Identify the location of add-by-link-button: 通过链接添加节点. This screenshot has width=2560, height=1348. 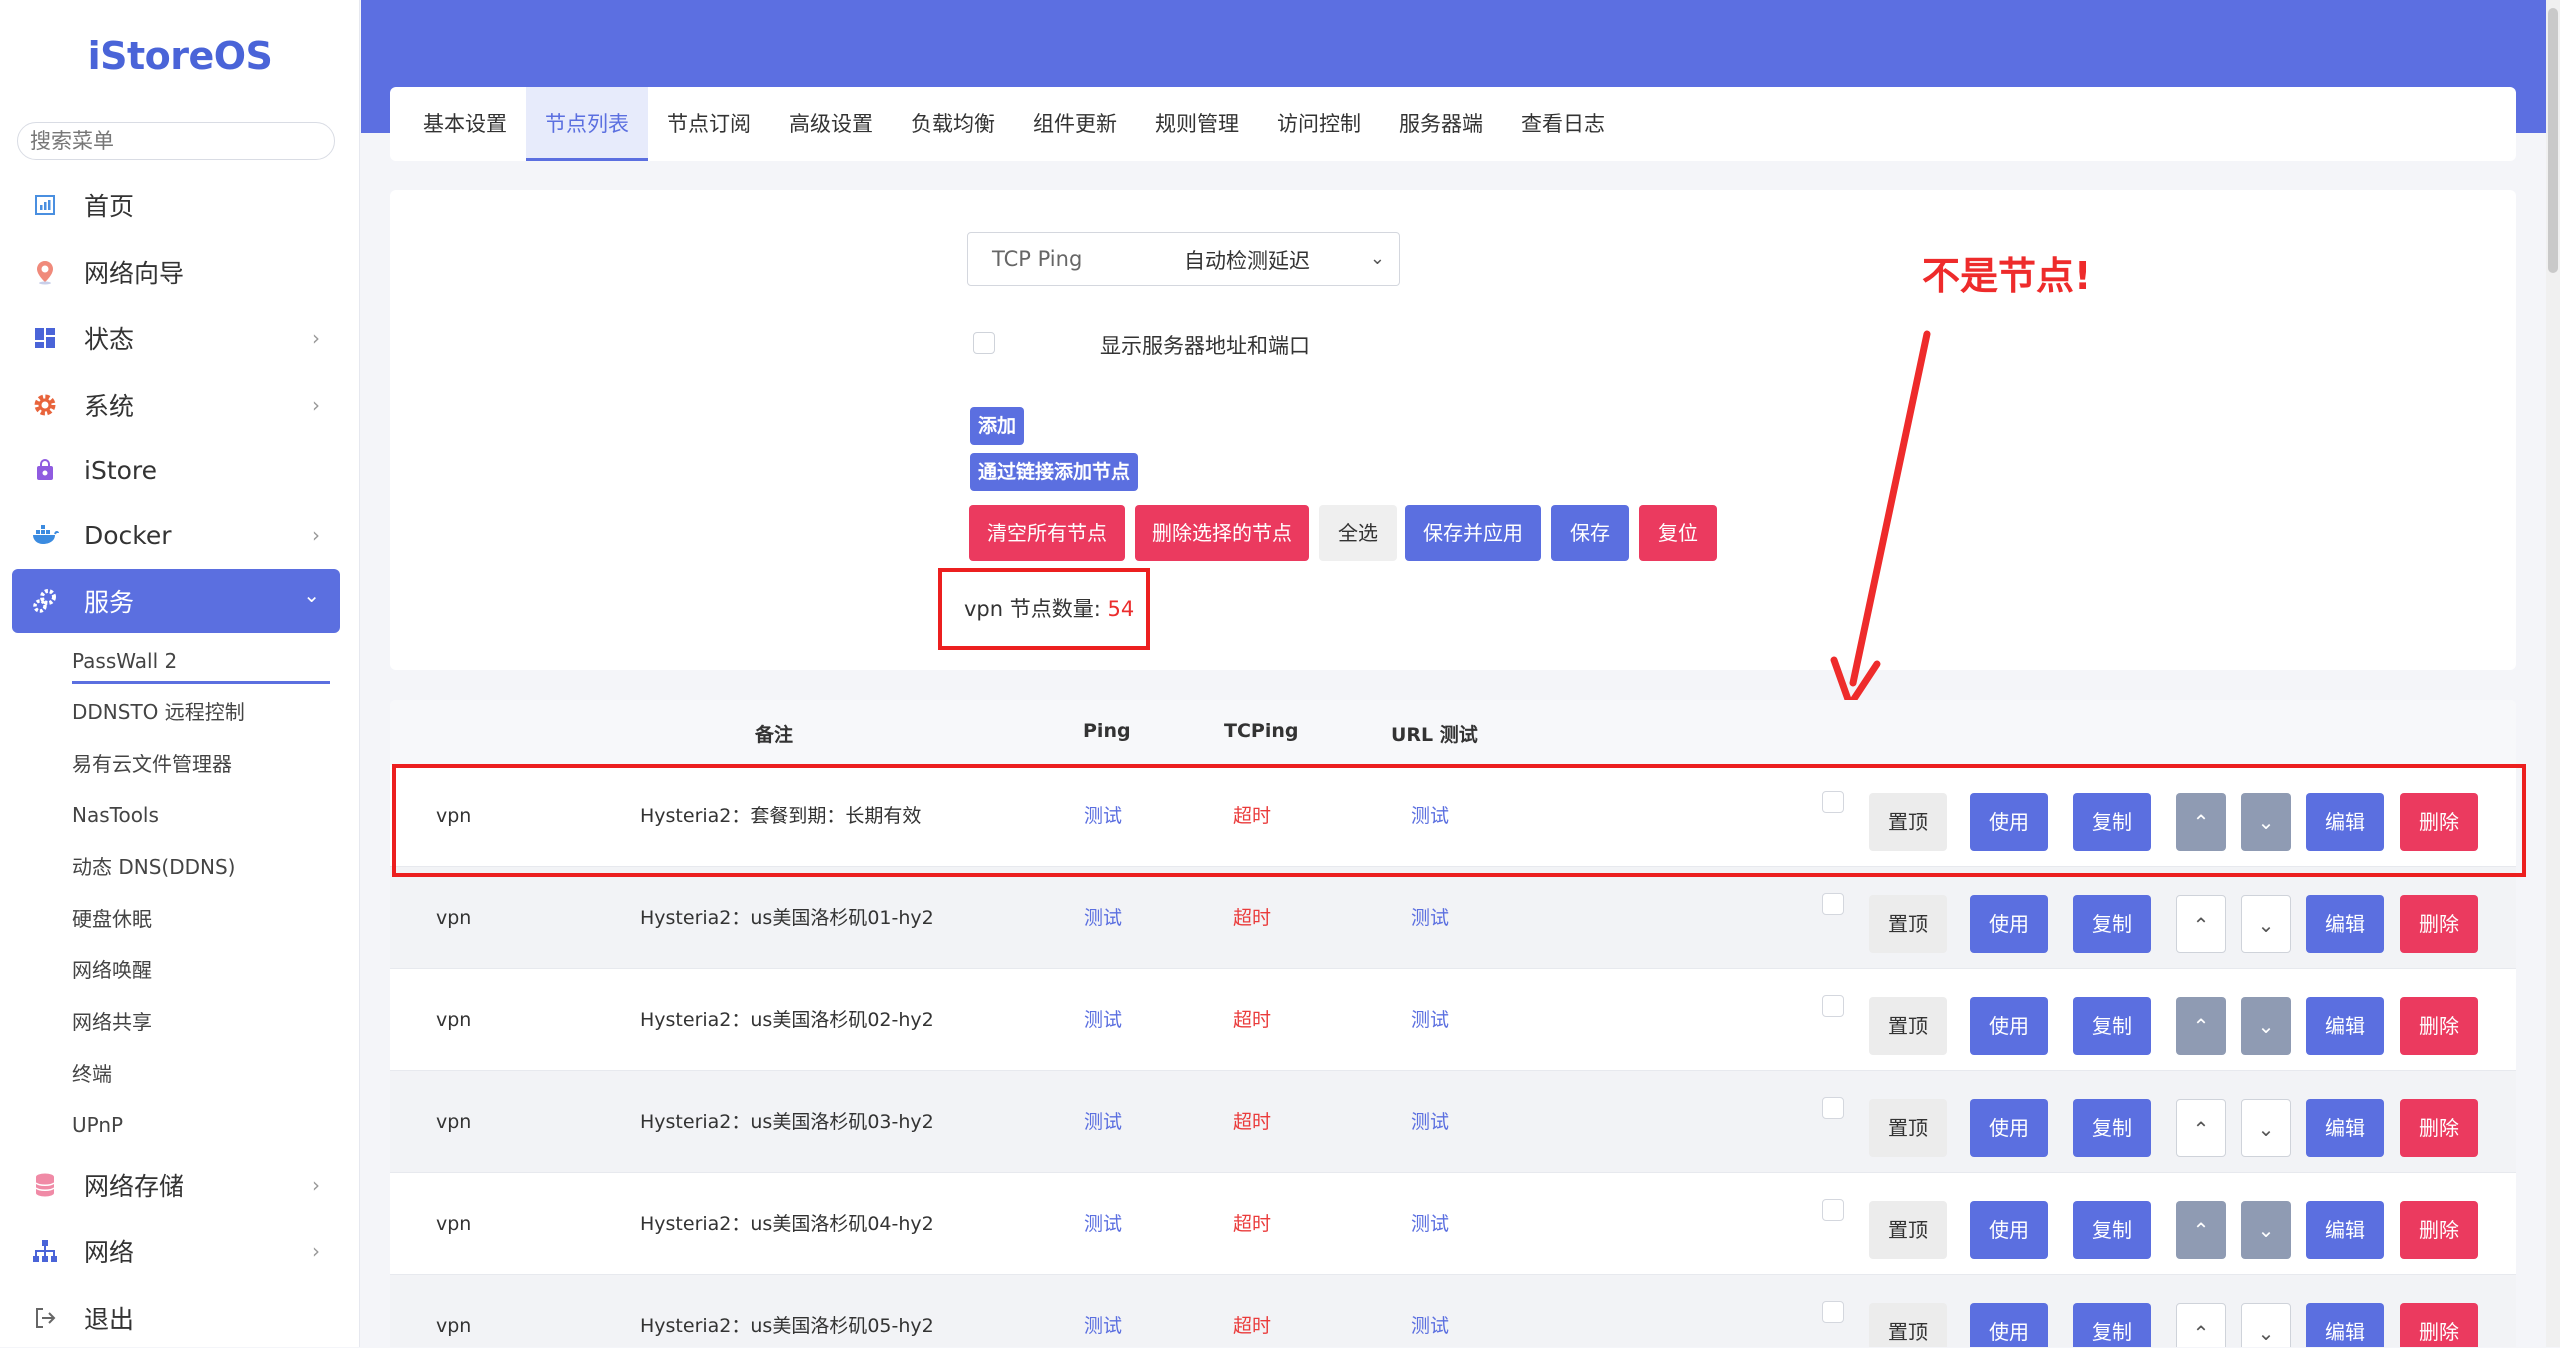
(1054, 472).